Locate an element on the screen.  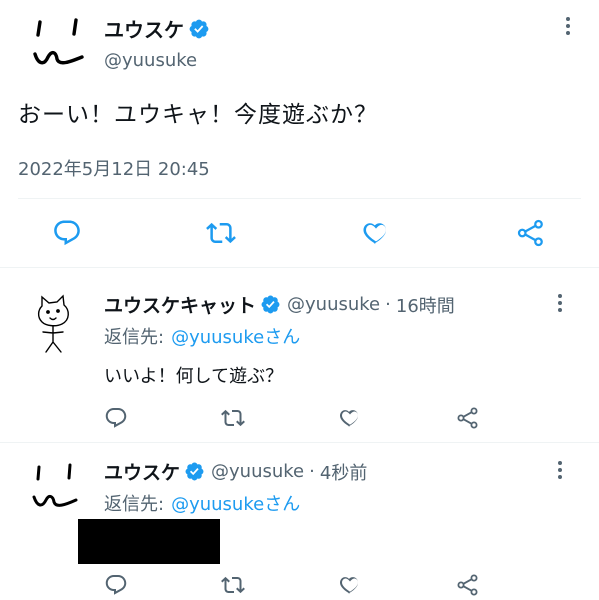
tweet-time: 4秒前 is located at coordinates (343, 472).